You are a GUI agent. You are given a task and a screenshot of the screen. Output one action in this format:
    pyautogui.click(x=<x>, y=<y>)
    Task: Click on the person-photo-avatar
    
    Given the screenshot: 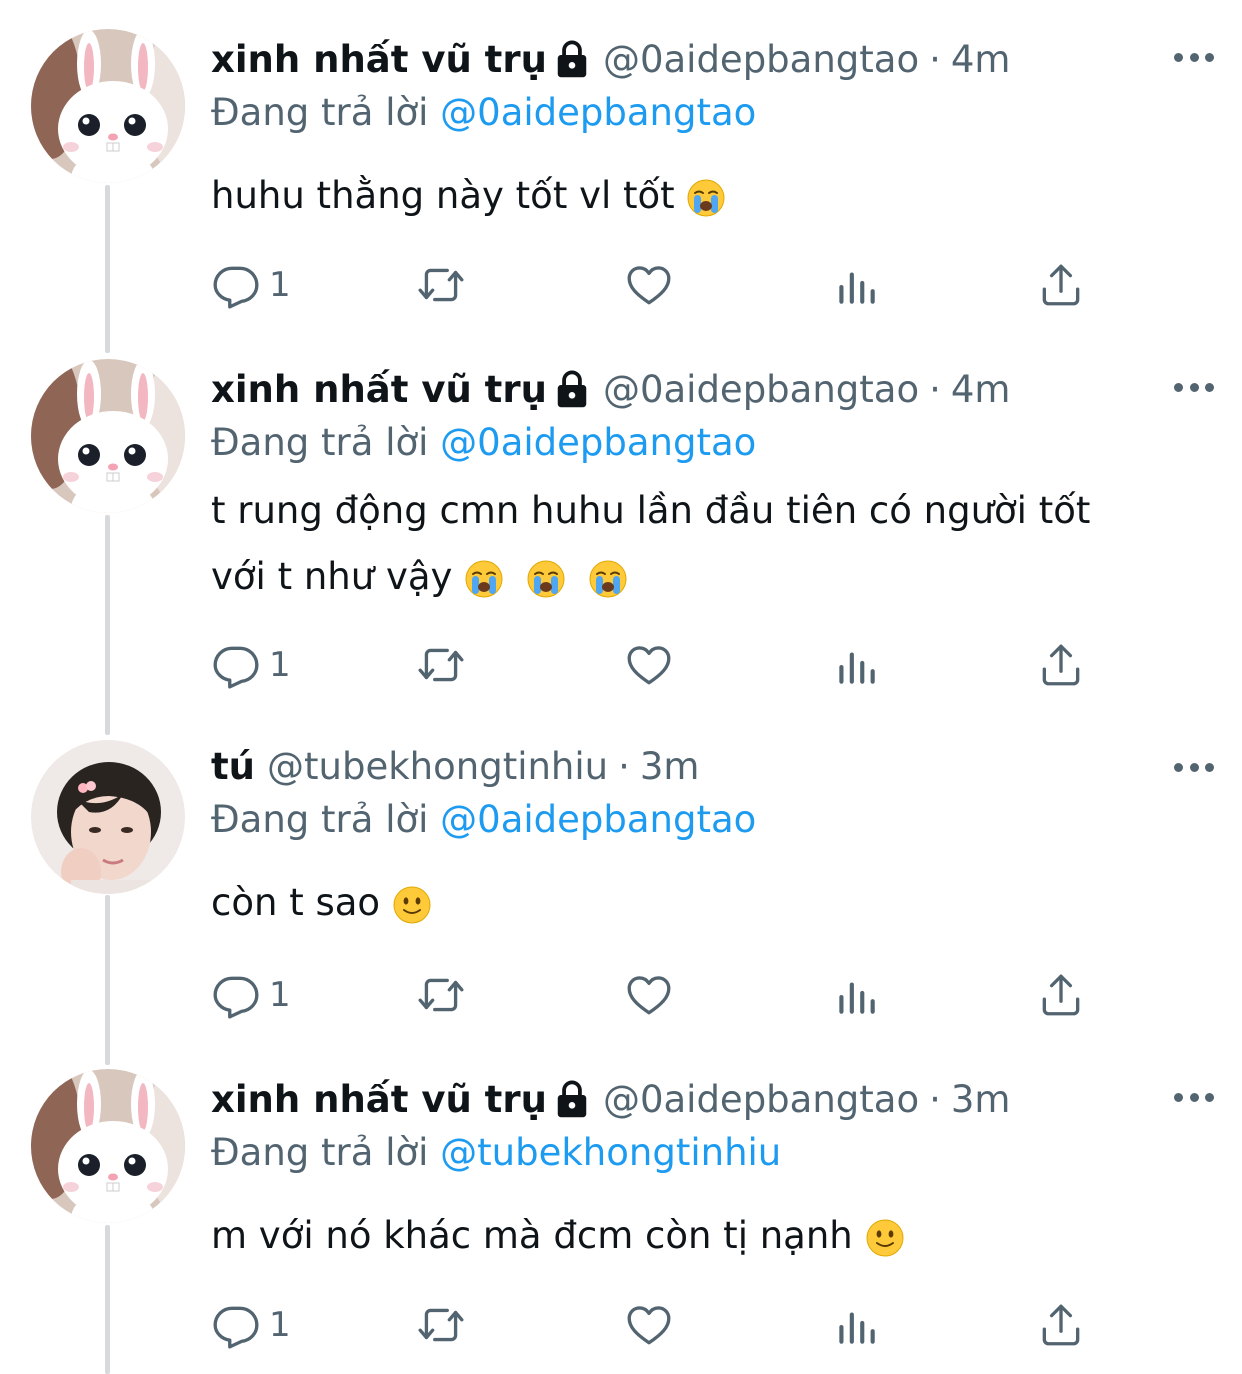 What is the action you would take?
    pyautogui.click(x=108, y=817)
    